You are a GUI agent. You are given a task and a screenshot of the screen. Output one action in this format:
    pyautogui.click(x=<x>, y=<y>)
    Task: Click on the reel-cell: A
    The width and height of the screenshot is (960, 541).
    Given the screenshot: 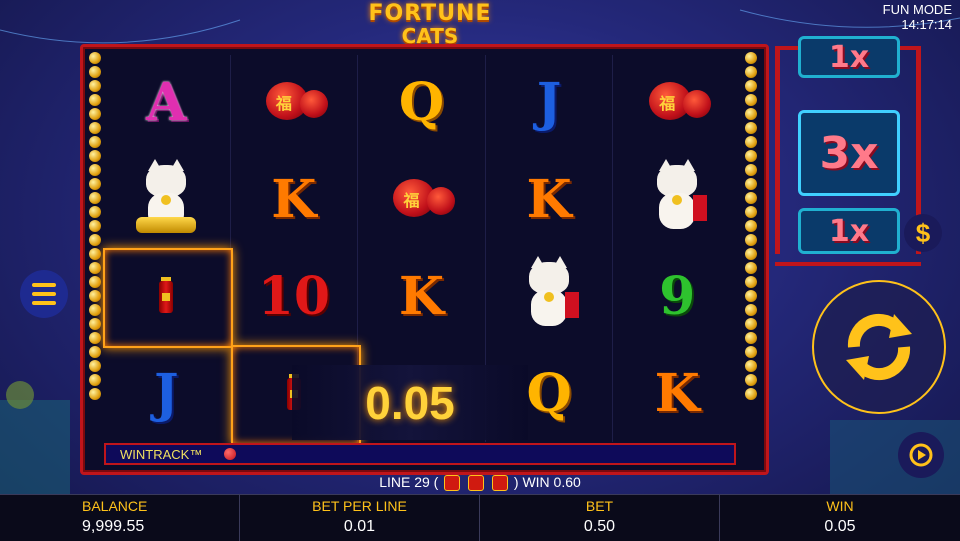 What is the action you would take?
    pyautogui.click(x=167, y=103)
    